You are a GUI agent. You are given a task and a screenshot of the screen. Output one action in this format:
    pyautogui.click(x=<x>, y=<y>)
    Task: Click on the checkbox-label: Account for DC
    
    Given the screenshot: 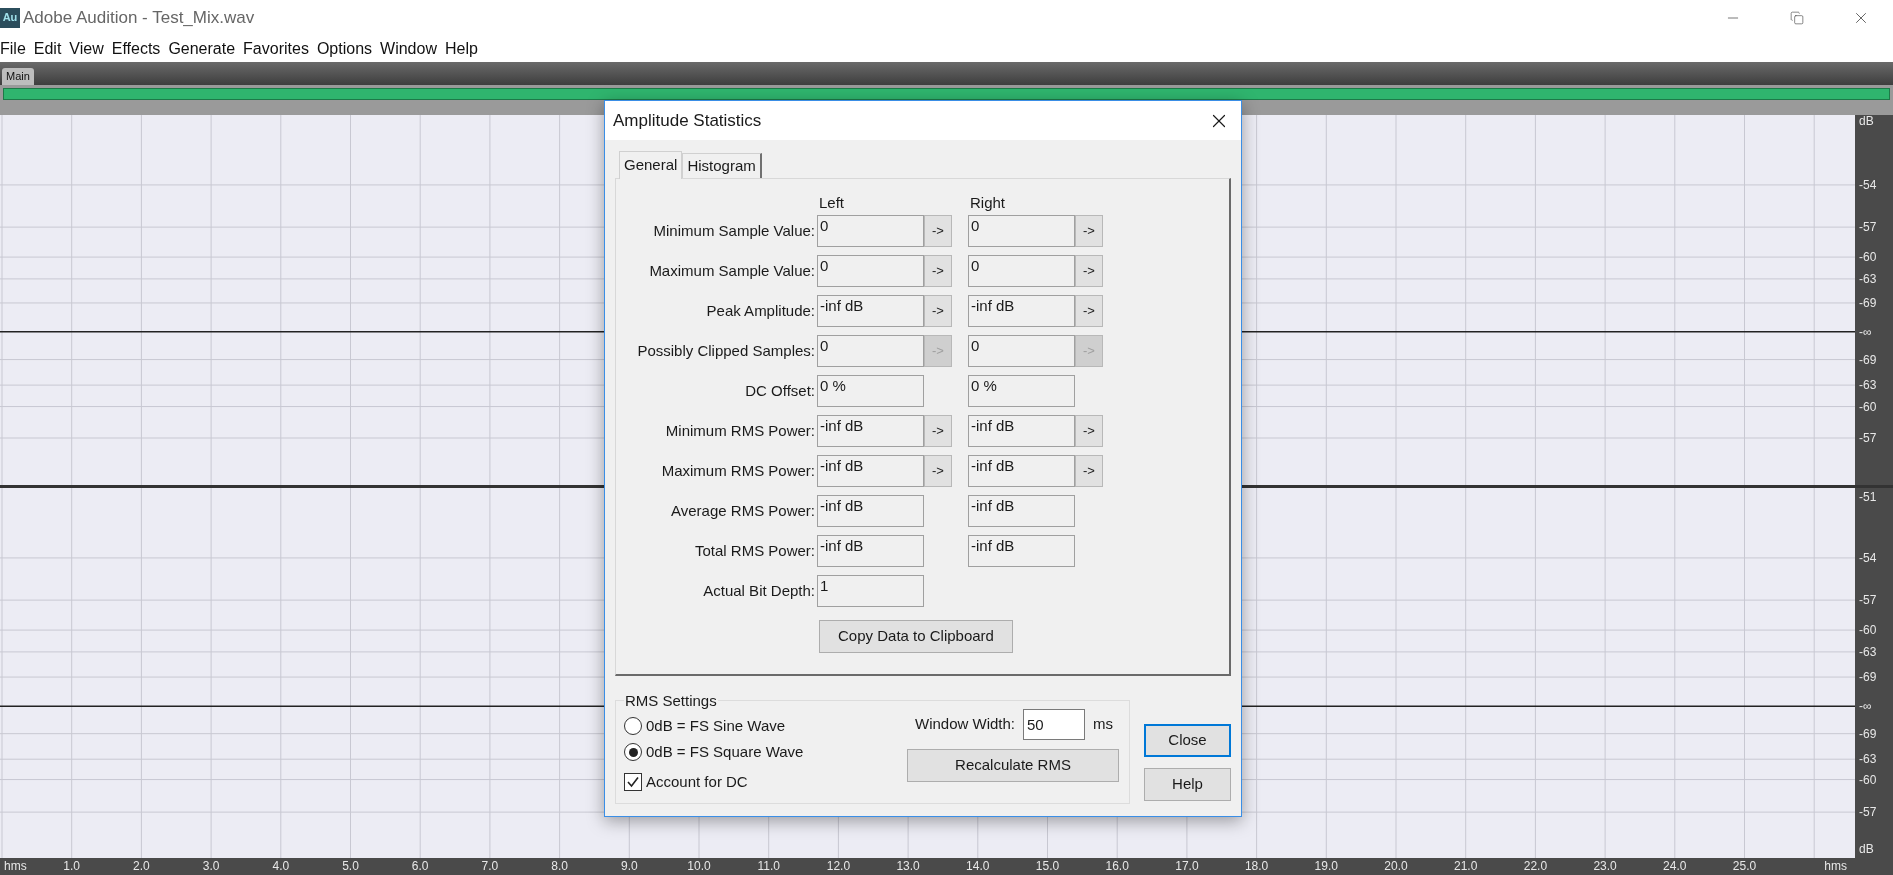 What is the action you would take?
    pyautogui.click(x=697, y=781)
    